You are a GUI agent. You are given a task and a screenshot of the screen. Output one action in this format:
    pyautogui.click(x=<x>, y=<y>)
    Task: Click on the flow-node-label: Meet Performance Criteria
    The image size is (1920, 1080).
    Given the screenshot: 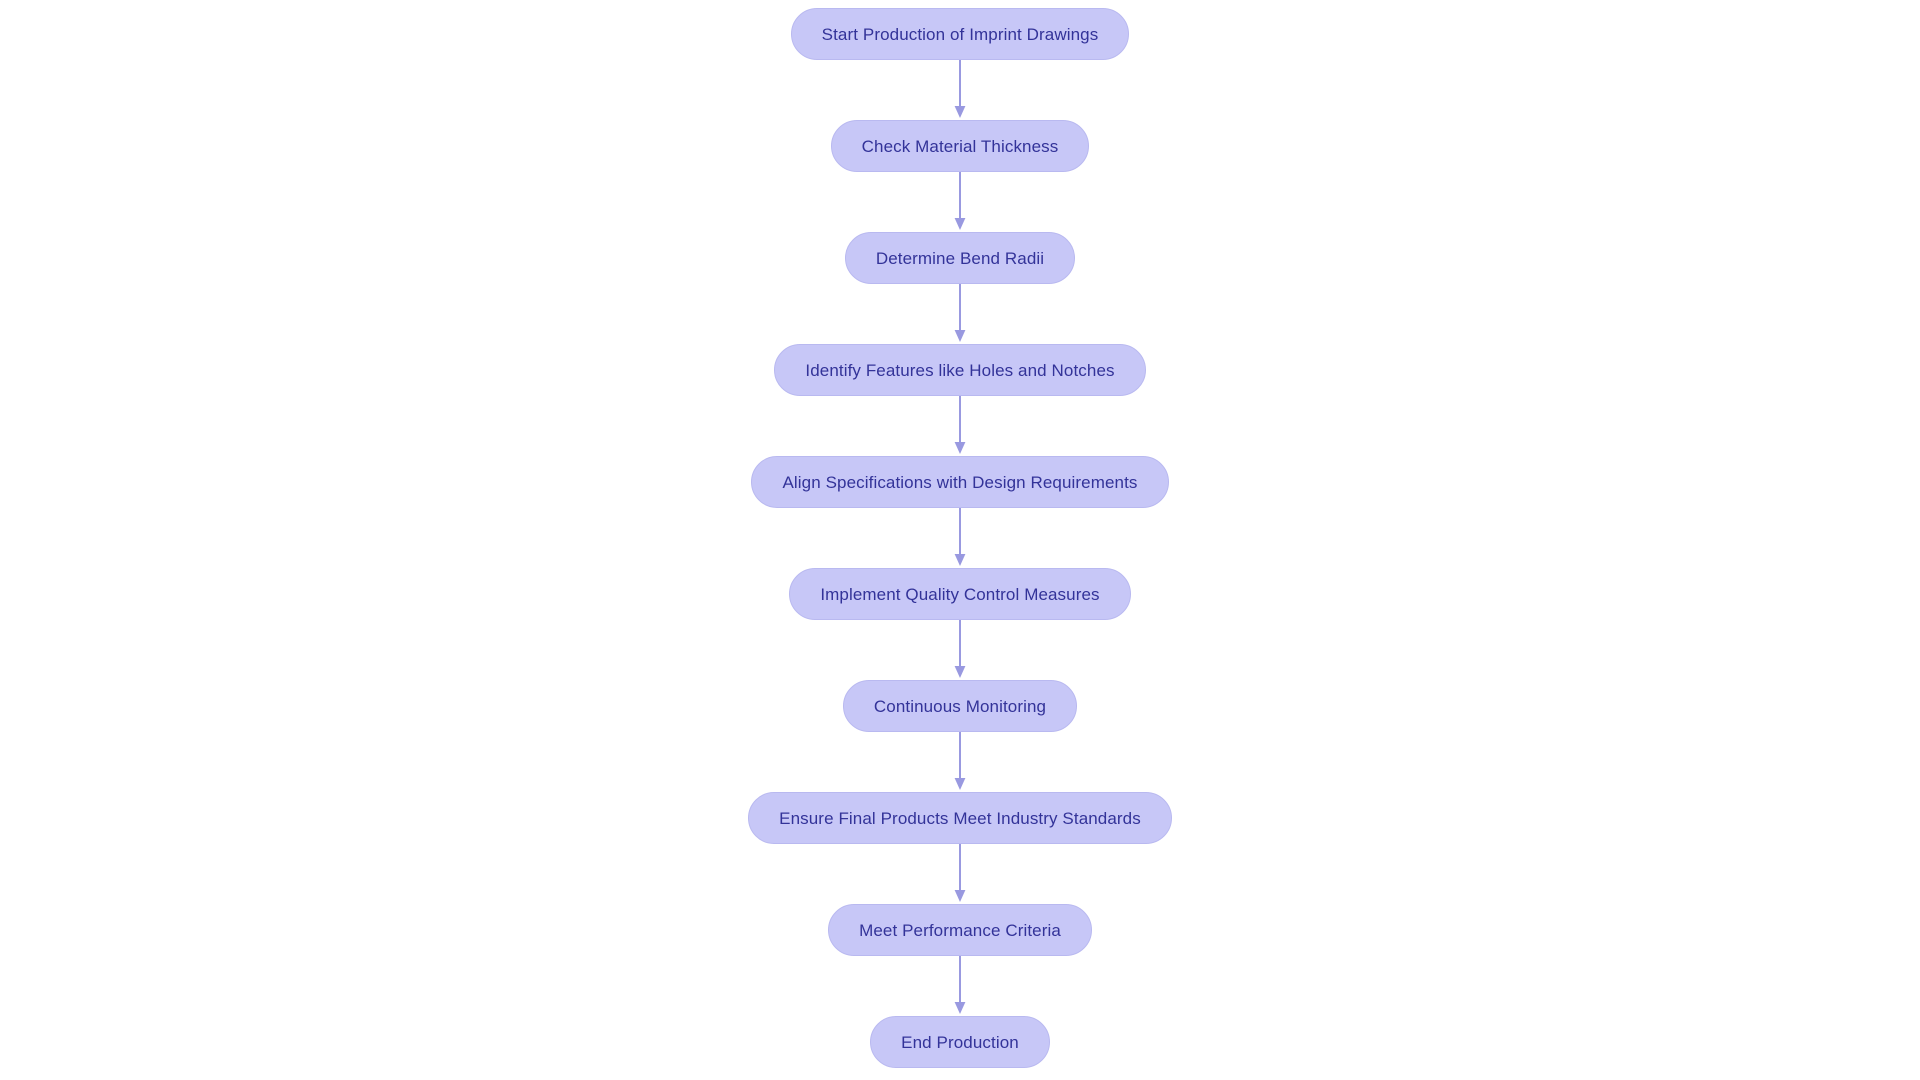 What is the action you would take?
    pyautogui.click(x=960, y=930)
    